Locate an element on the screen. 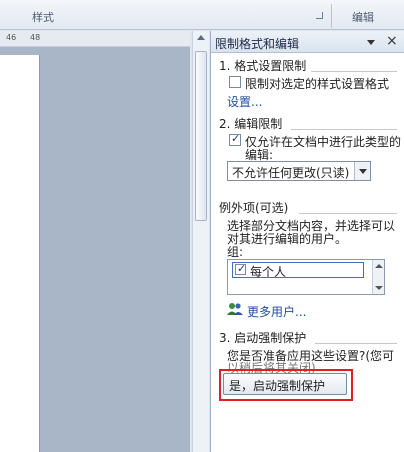 The height and width of the screenshot is (452, 404). editing-type-select: 不允许任何更改(只读) is located at coordinates (299, 171).